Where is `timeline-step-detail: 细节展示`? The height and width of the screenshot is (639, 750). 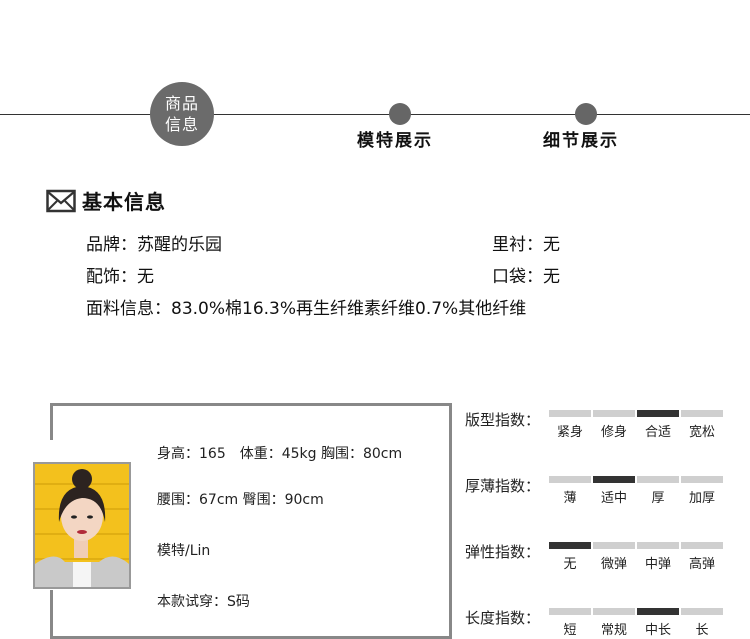
timeline-step-detail: 细节展示 is located at coordinates (581, 138).